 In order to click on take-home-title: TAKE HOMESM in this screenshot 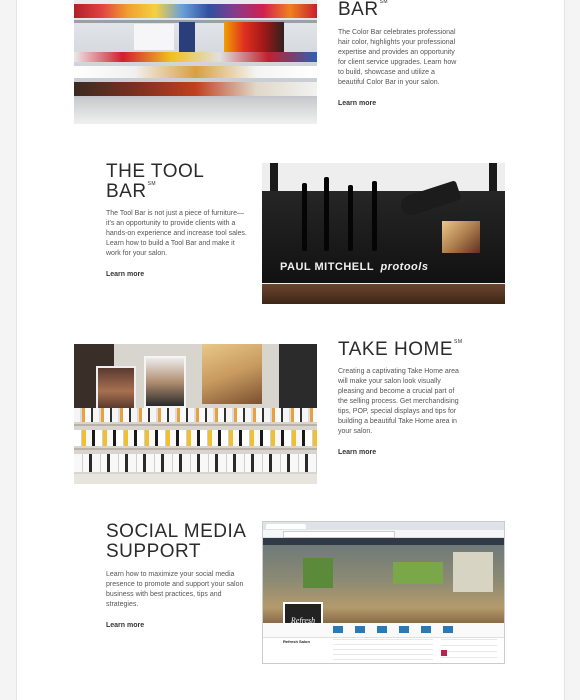, I will do `click(400, 349)`.